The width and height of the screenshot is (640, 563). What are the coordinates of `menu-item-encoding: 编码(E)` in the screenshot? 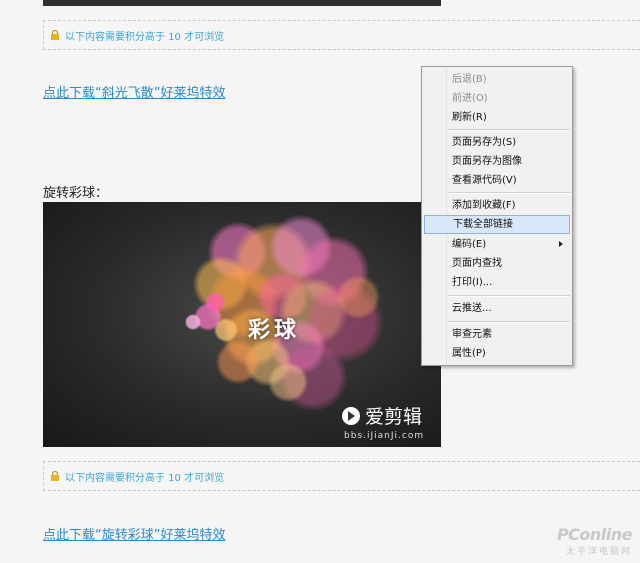 It's located at (497, 244).